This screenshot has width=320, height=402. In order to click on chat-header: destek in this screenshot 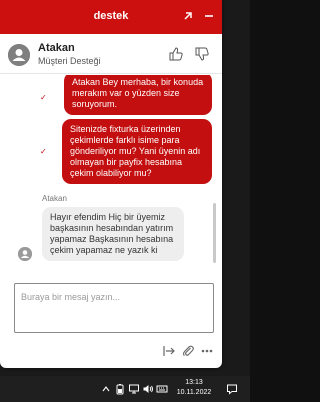, I will do `click(111, 17)`.